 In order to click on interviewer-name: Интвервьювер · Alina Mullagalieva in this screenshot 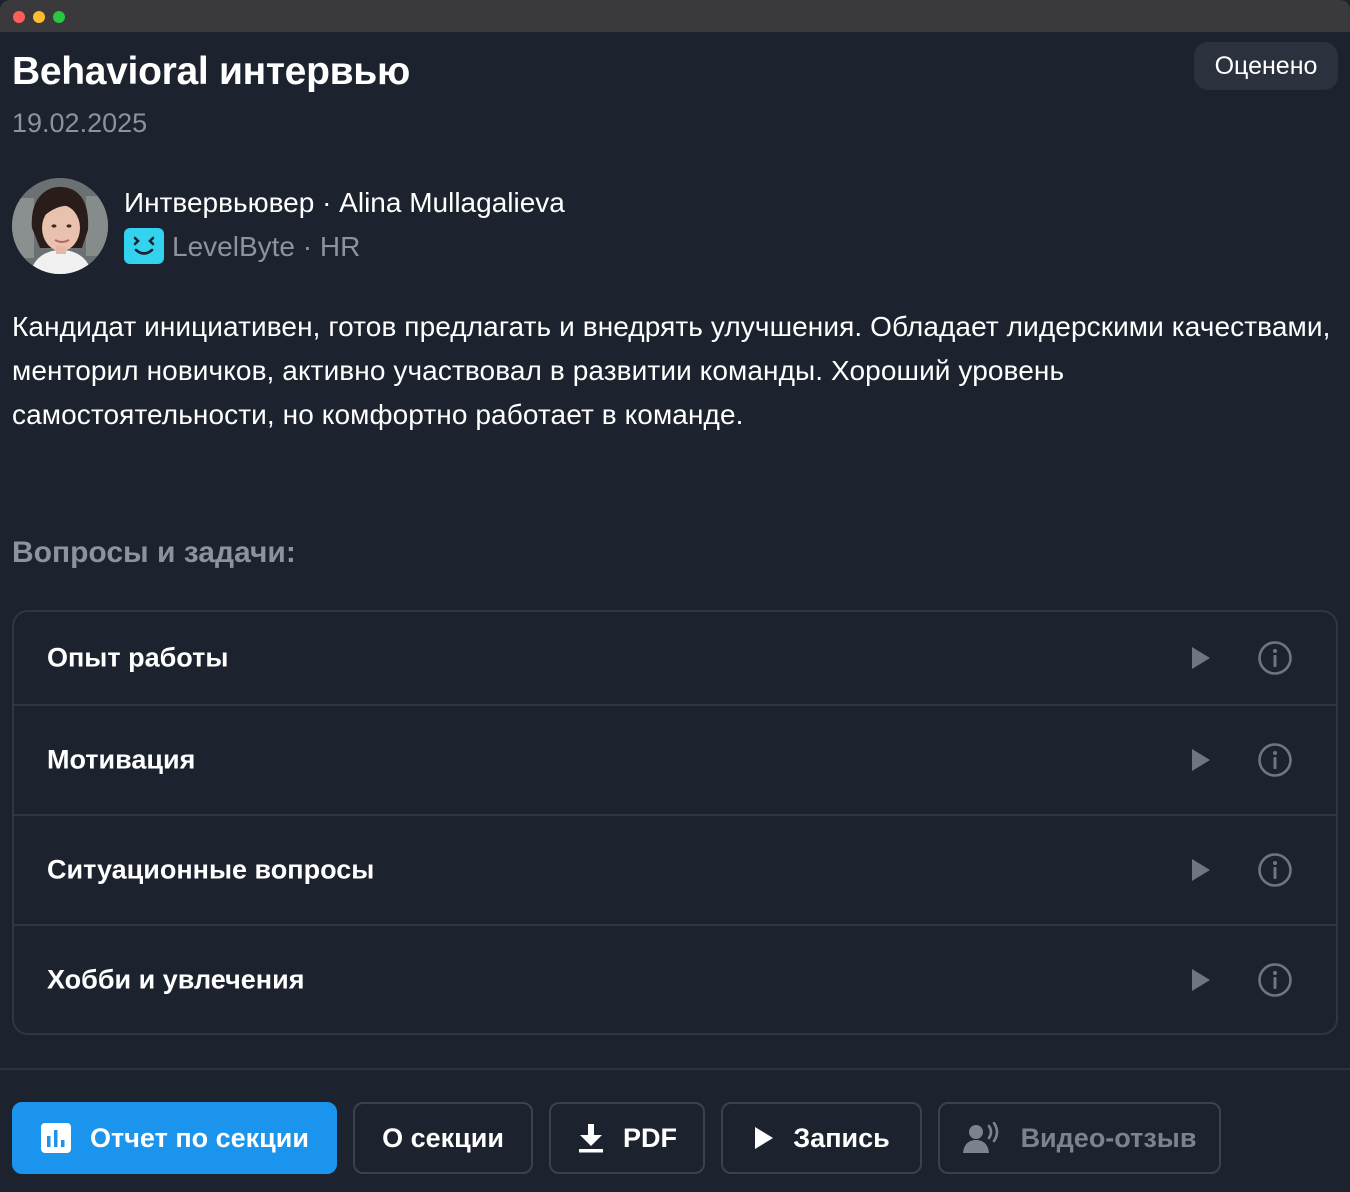, I will do `click(344, 202)`.